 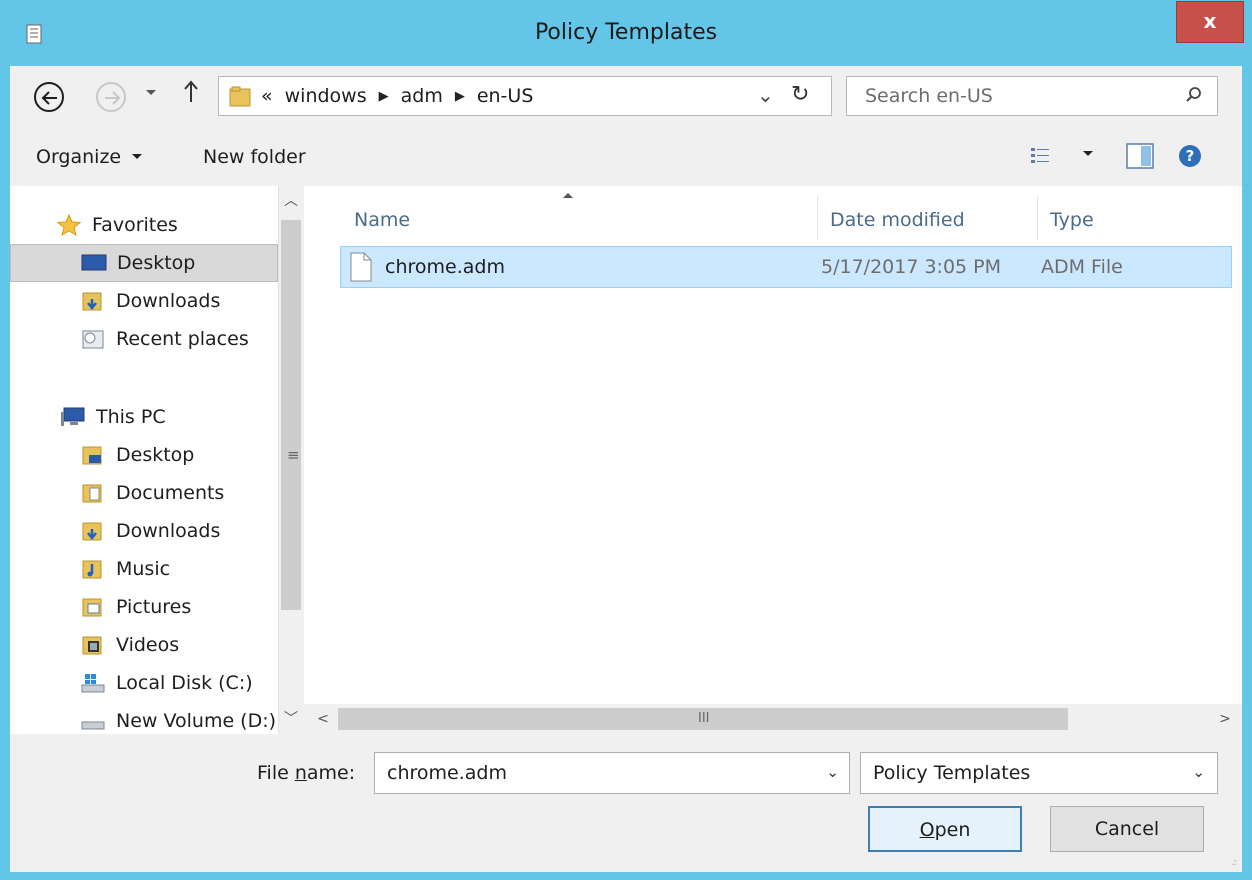 I want to click on search-icon, so click(x=1194, y=95).